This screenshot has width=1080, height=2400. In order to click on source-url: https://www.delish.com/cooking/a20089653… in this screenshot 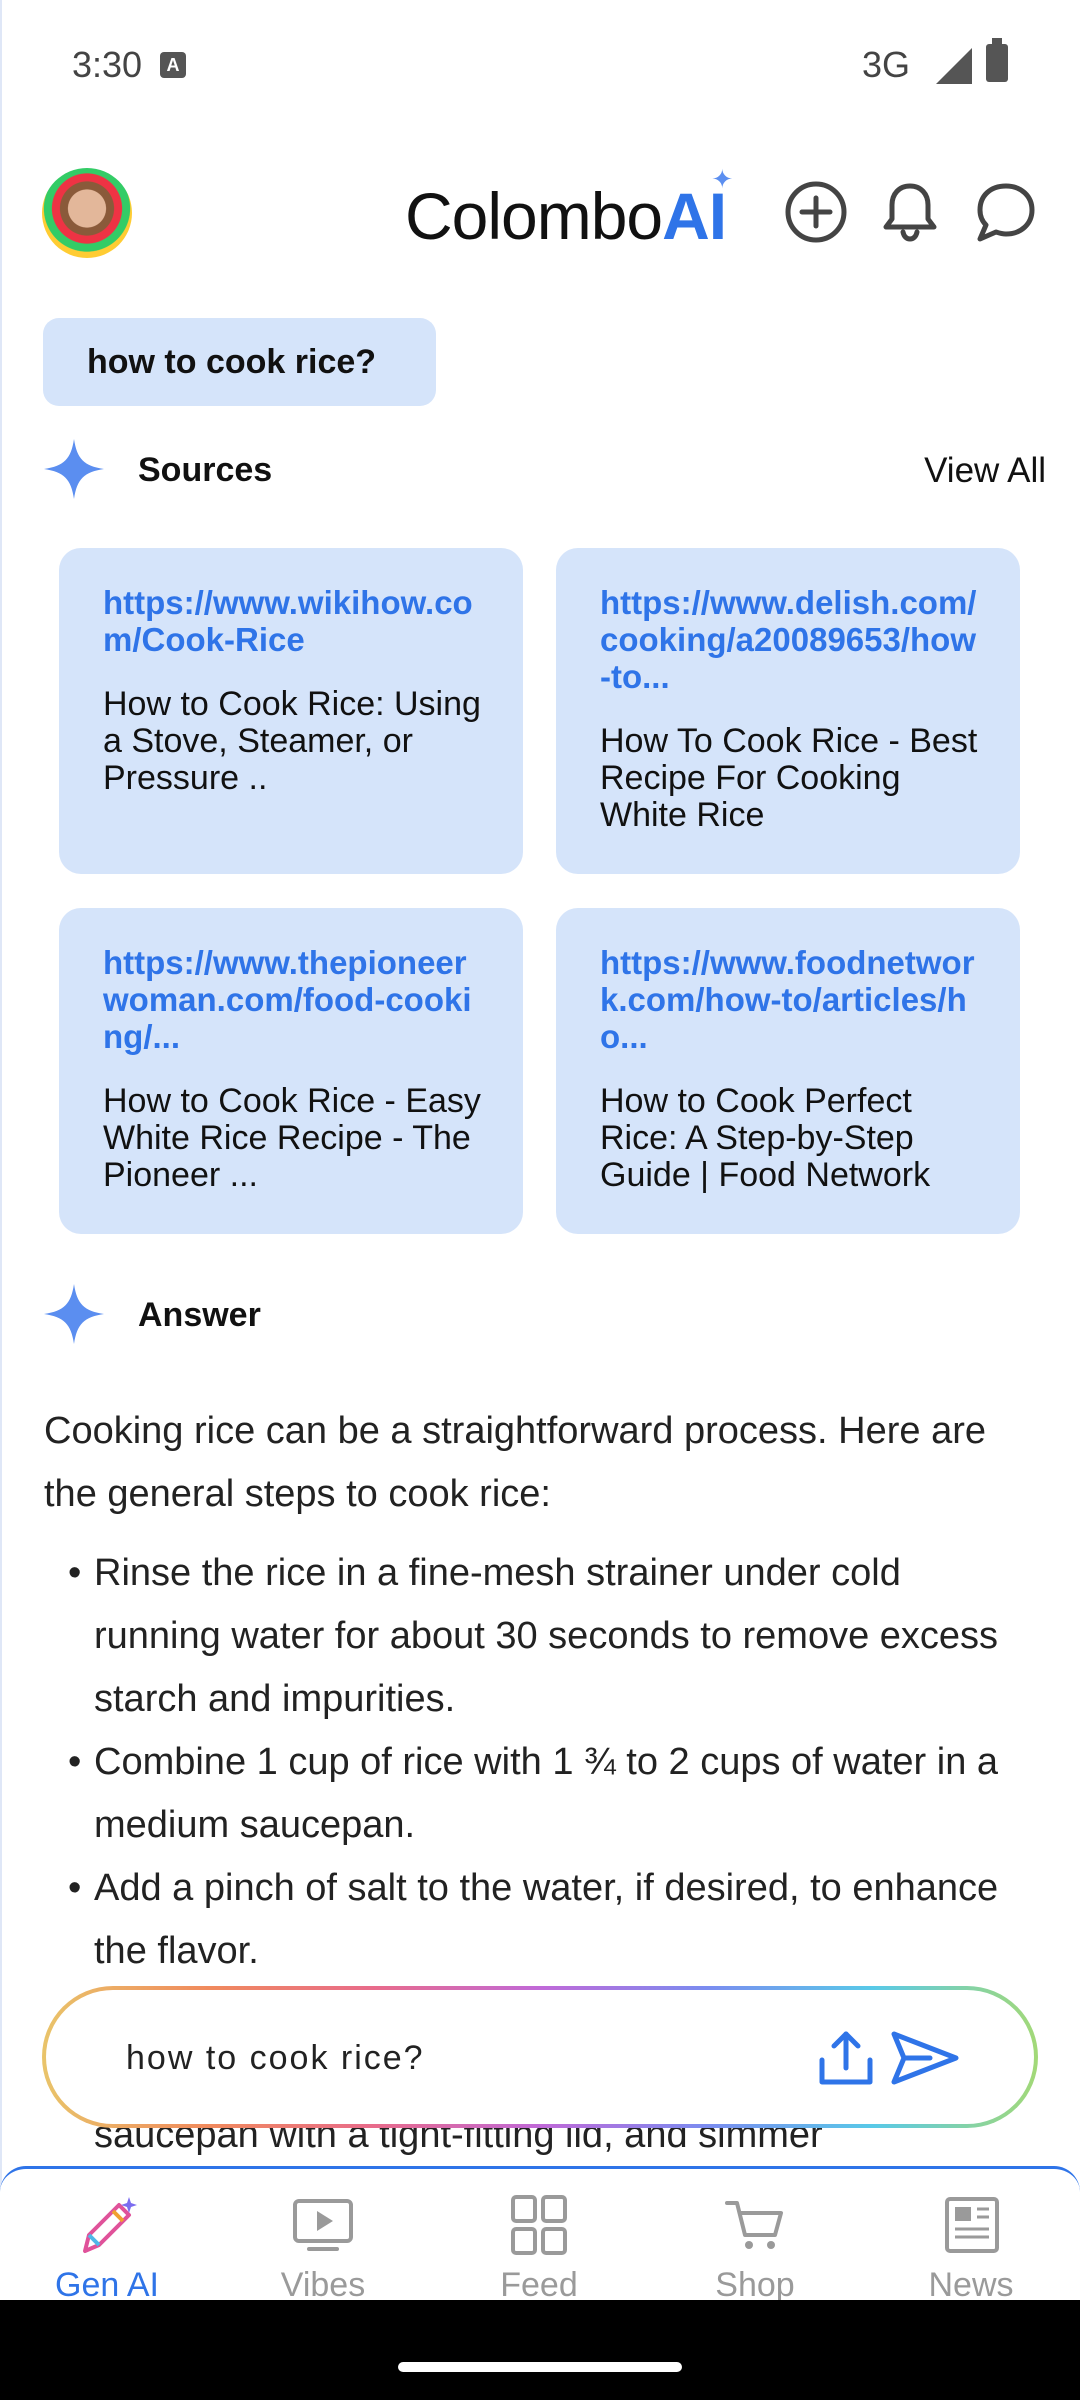, I will do `click(788, 639)`.